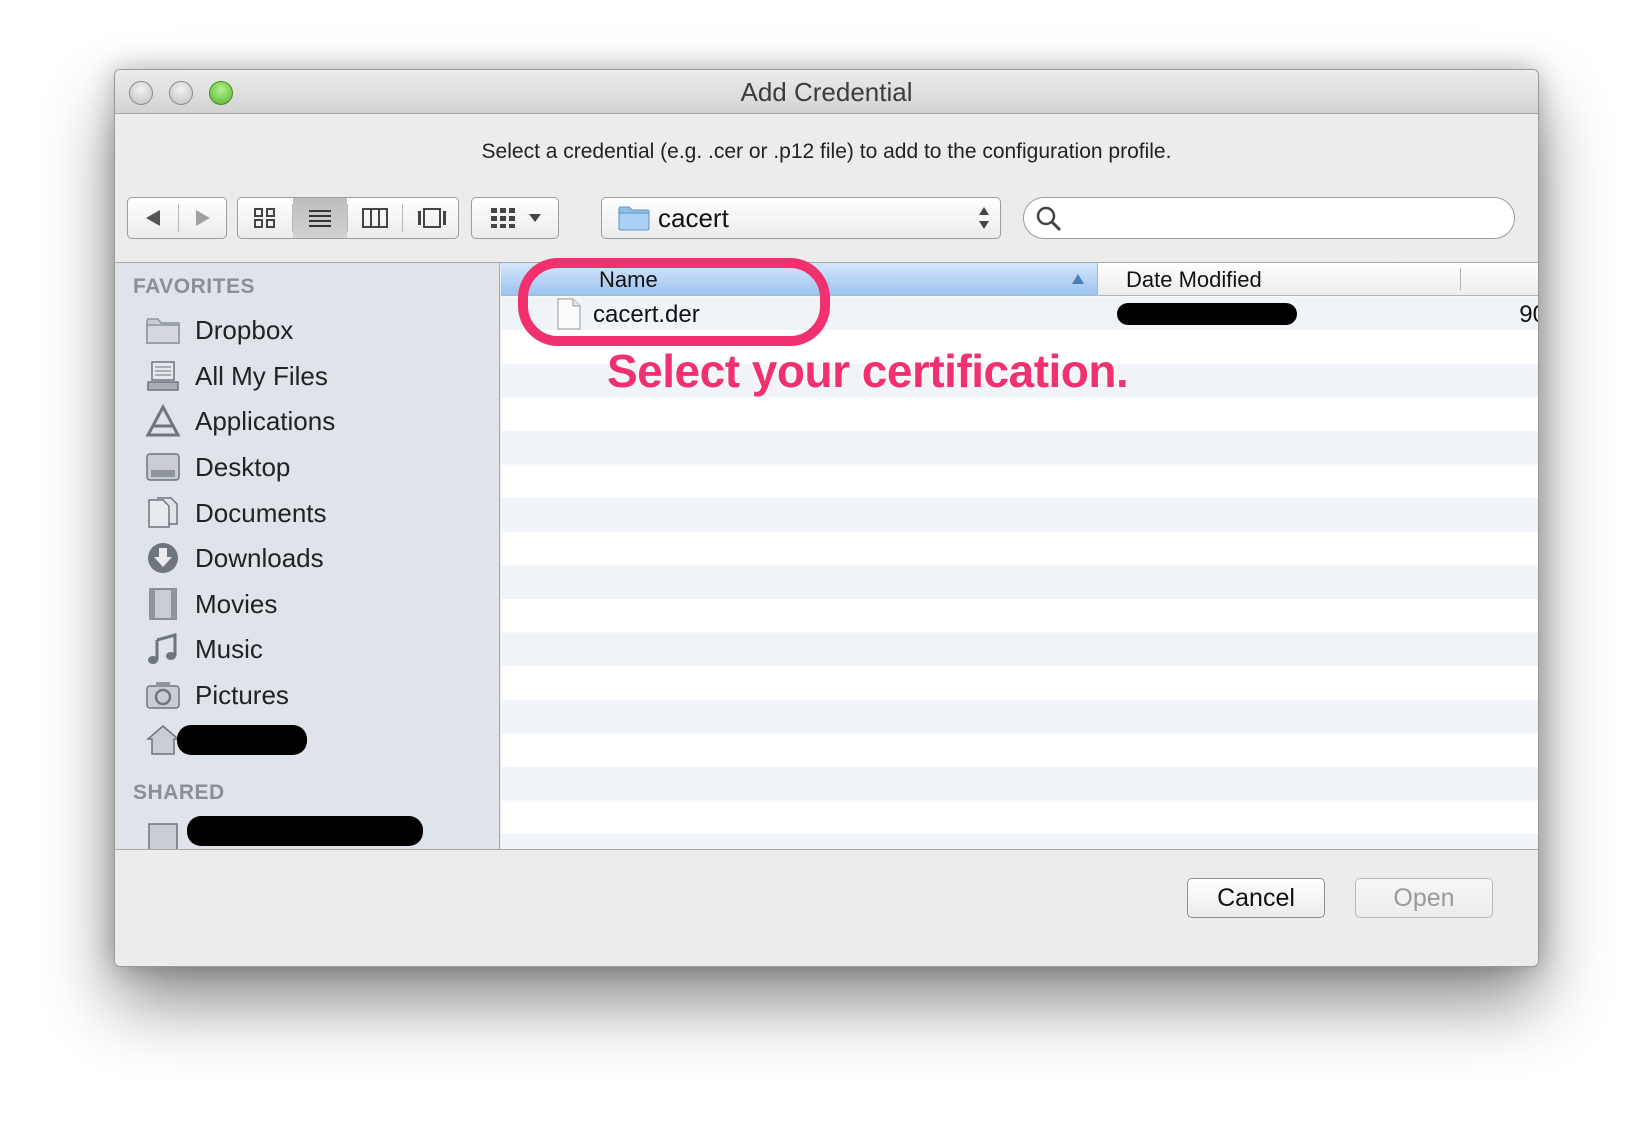  What do you see at coordinates (315, 696) in the screenshot?
I see `sidebar-item-pictures: Pictures` at bounding box center [315, 696].